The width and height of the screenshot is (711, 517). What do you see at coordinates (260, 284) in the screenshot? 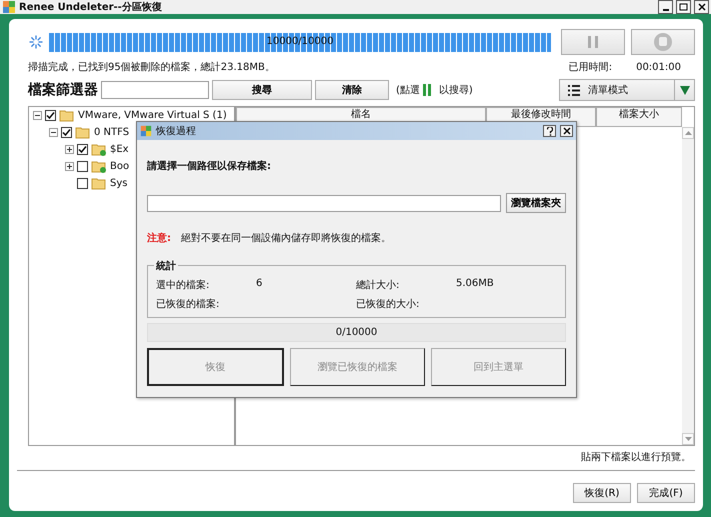
I see `stat-value: 6` at bounding box center [260, 284].